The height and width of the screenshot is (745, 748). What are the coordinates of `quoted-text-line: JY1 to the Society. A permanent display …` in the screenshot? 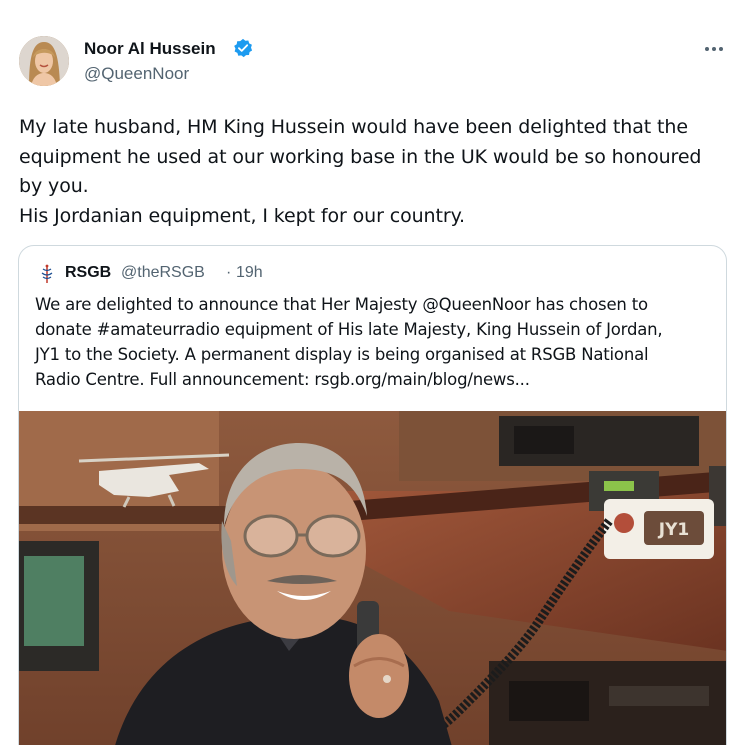 It's located at (342, 354).